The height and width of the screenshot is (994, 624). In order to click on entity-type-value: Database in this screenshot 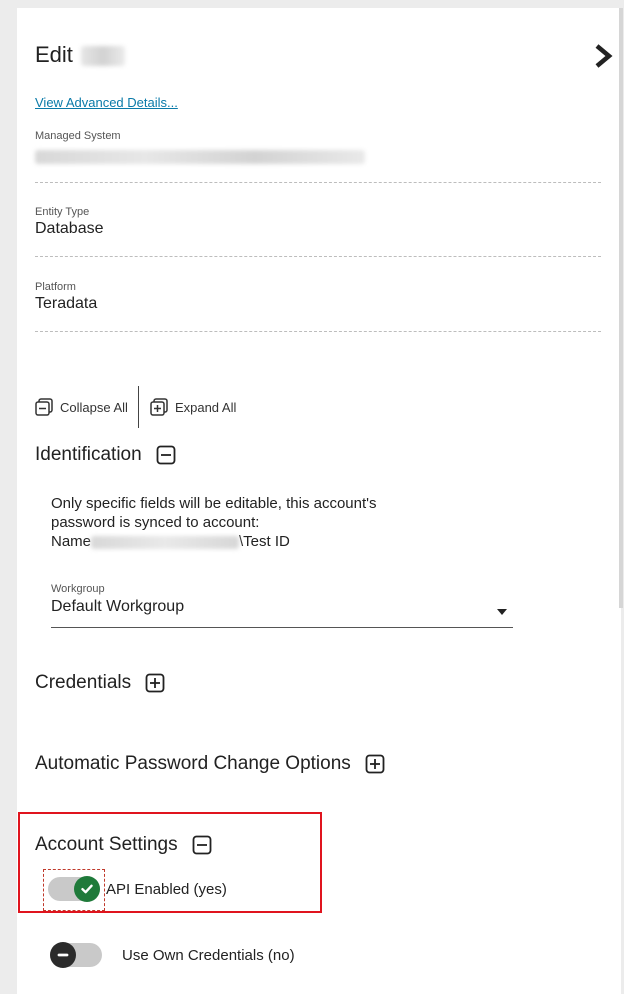, I will do `click(69, 228)`.